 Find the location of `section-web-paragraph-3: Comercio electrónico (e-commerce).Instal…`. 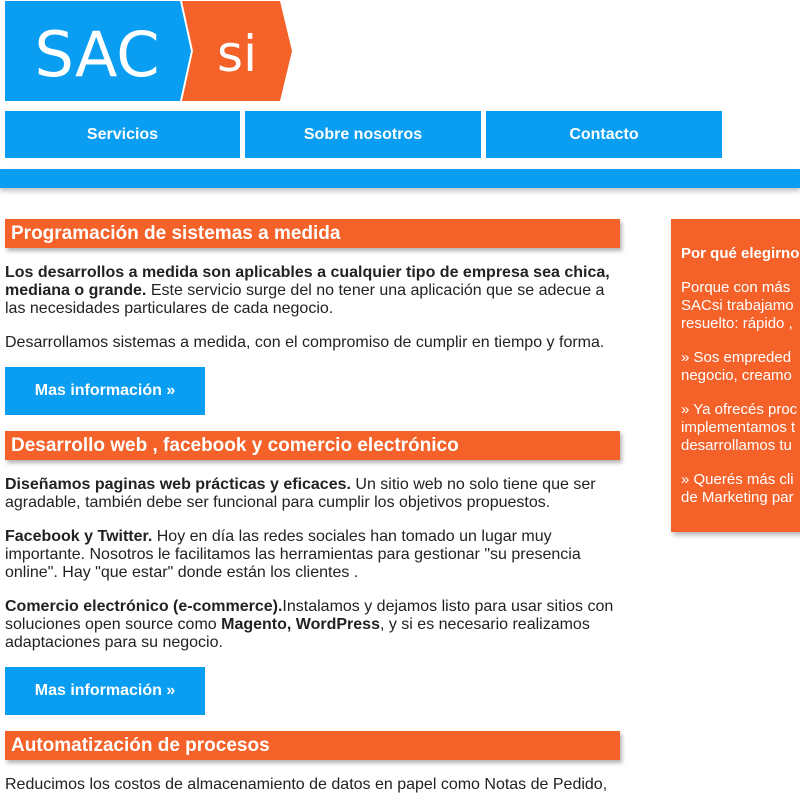

section-web-paragraph-3: Comercio electrónico (e-commerce).Instal… is located at coordinates (312, 625).